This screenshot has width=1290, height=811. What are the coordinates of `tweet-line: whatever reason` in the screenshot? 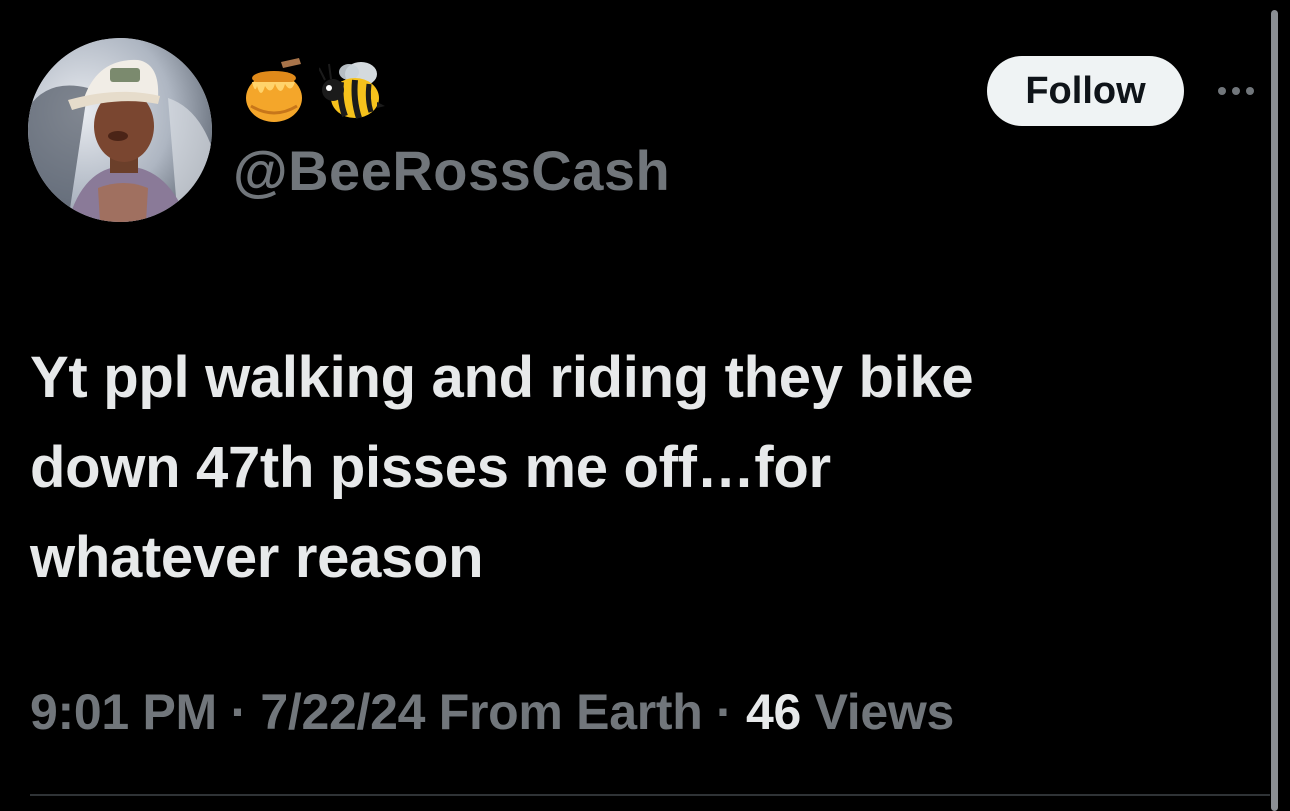 It's located at (257, 557).